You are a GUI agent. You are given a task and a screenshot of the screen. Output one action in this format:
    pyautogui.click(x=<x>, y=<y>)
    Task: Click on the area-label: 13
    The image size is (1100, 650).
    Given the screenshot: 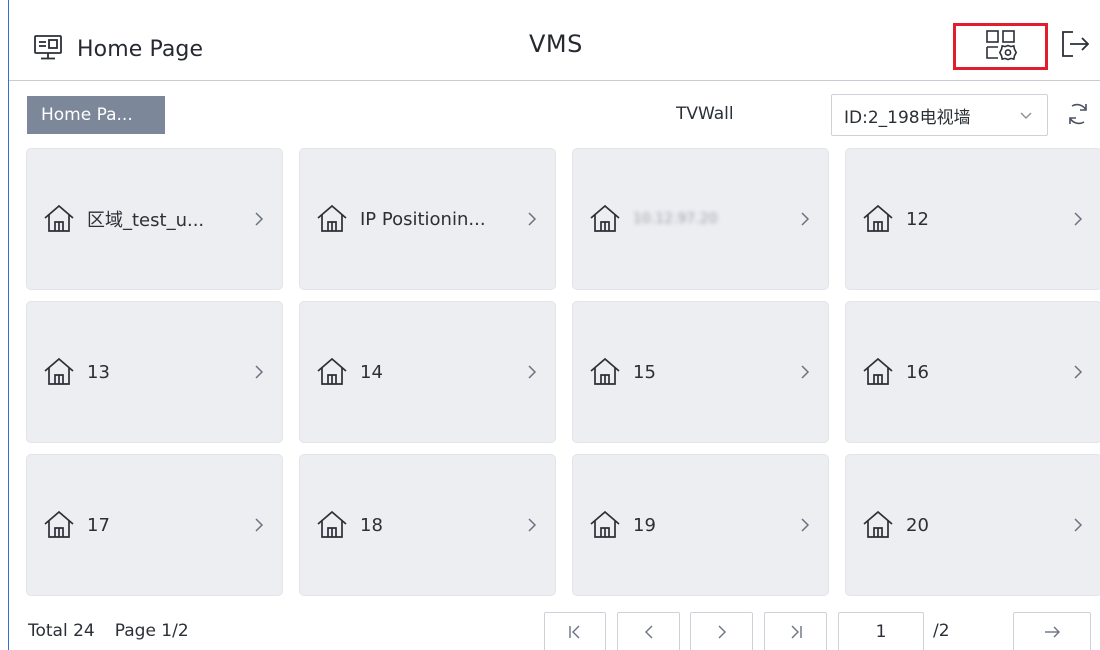 What is the action you would take?
    pyautogui.click(x=98, y=372)
    